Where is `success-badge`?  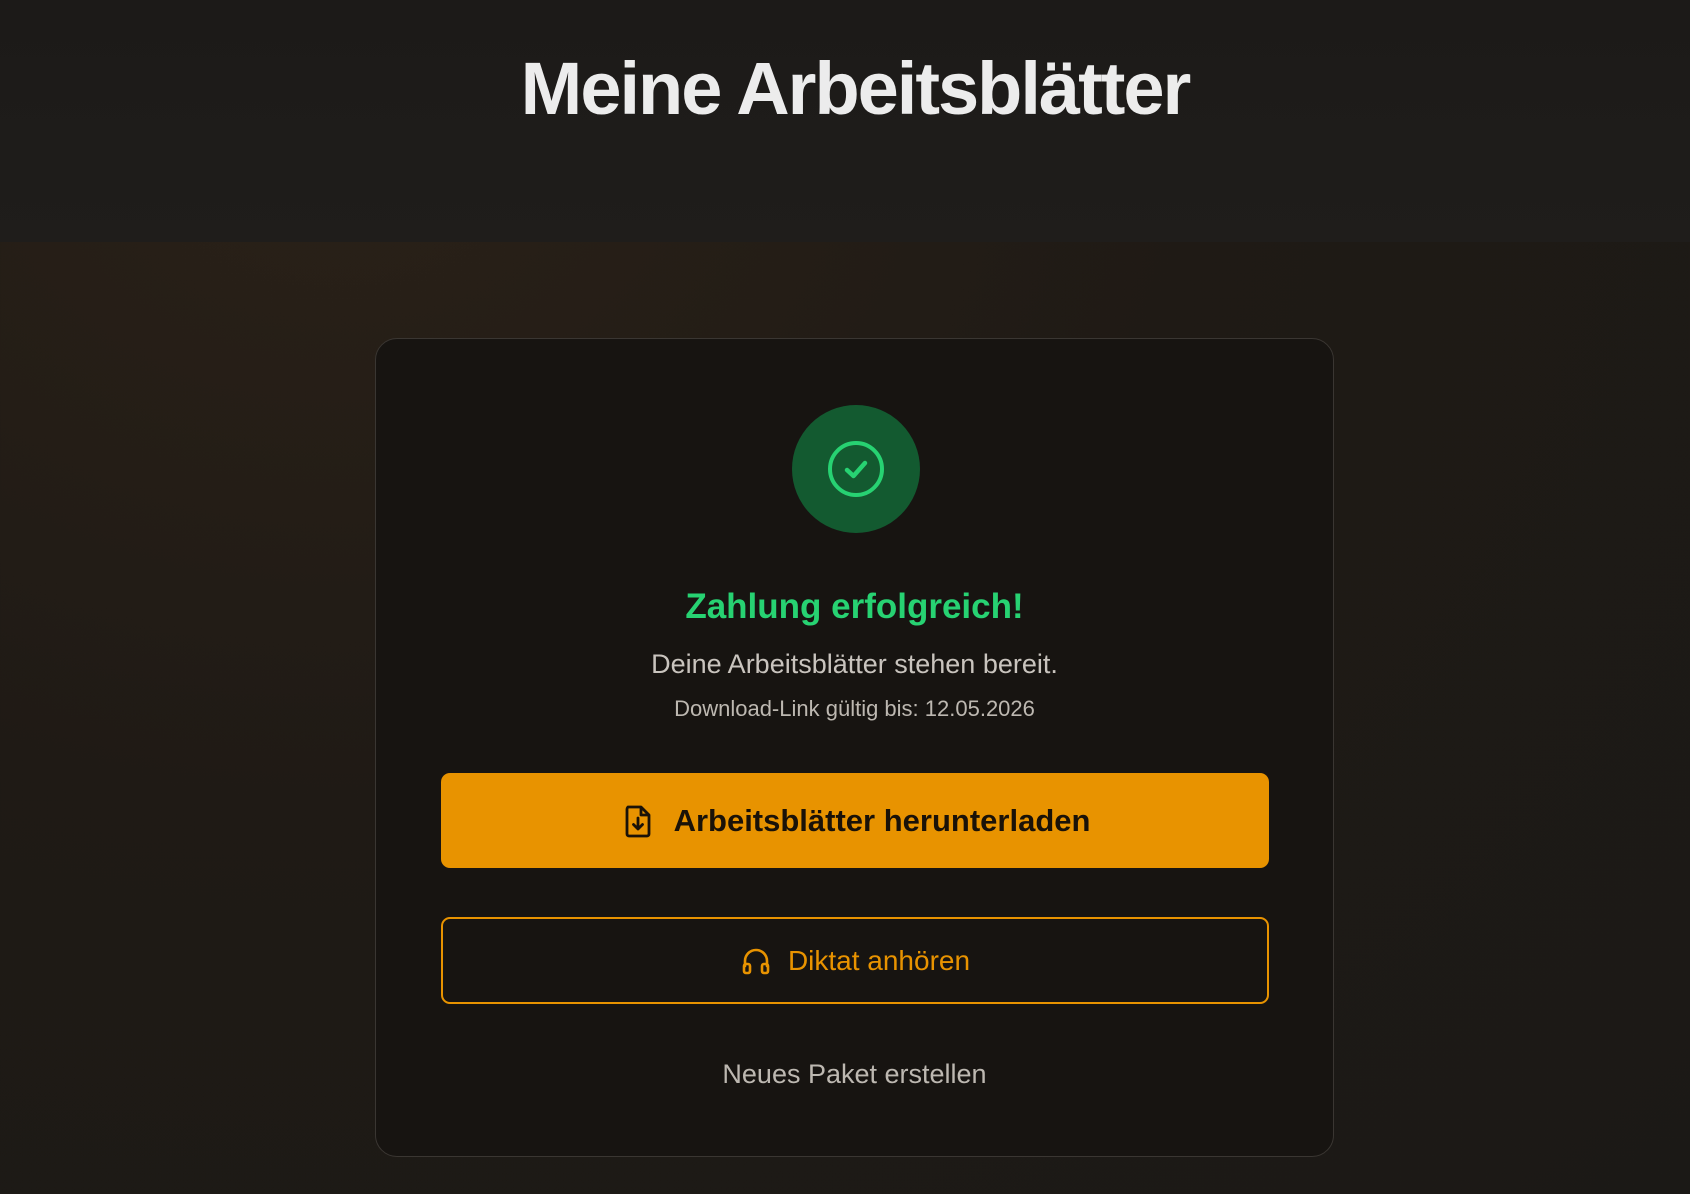
success-badge is located at coordinates (856, 469).